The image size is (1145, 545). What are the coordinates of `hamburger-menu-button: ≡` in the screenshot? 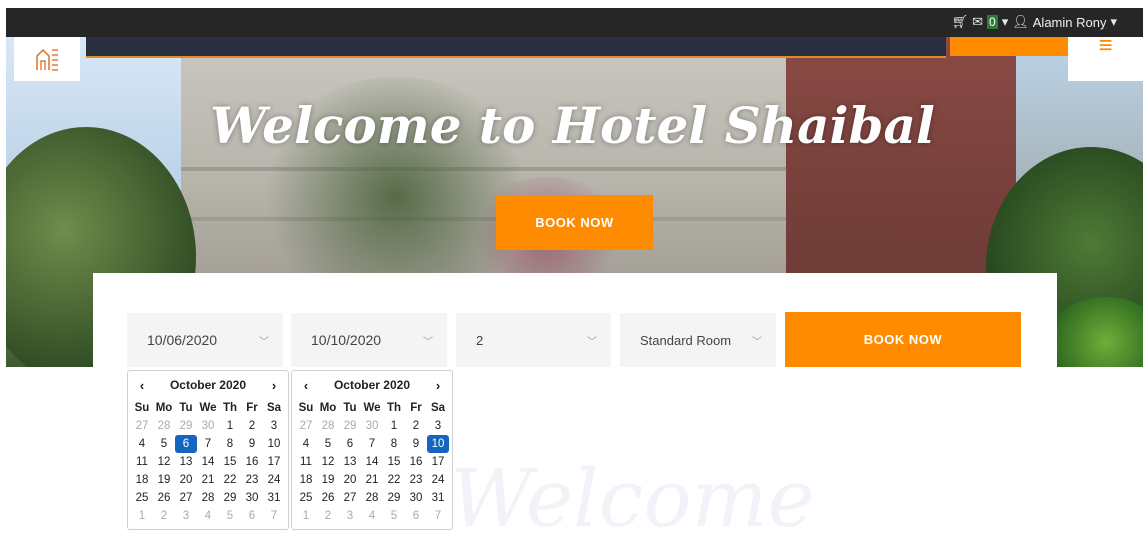 It's located at (1105, 57).